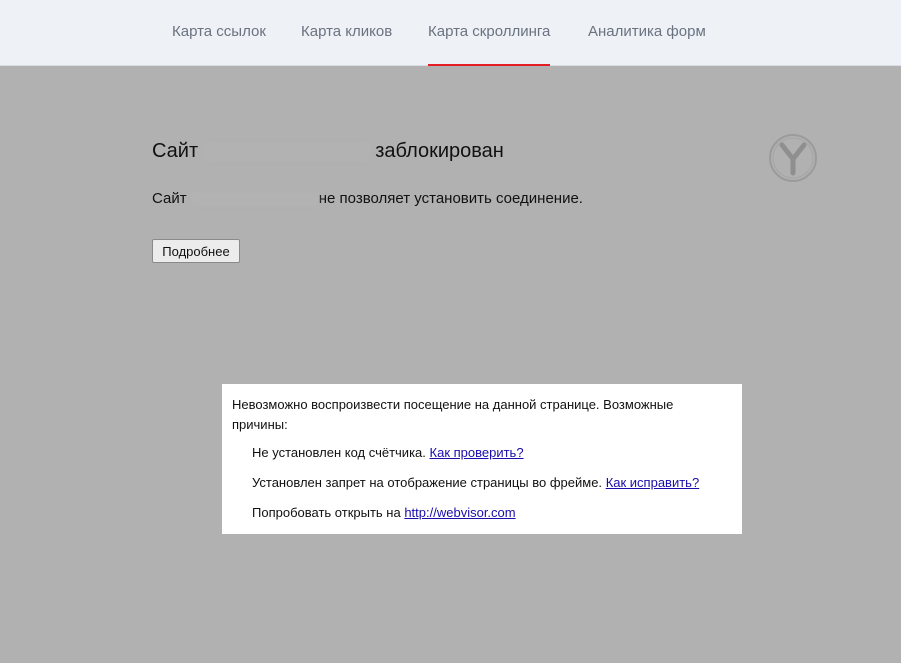  I want to click on tab-label: Аналитика форм, so click(647, 31).